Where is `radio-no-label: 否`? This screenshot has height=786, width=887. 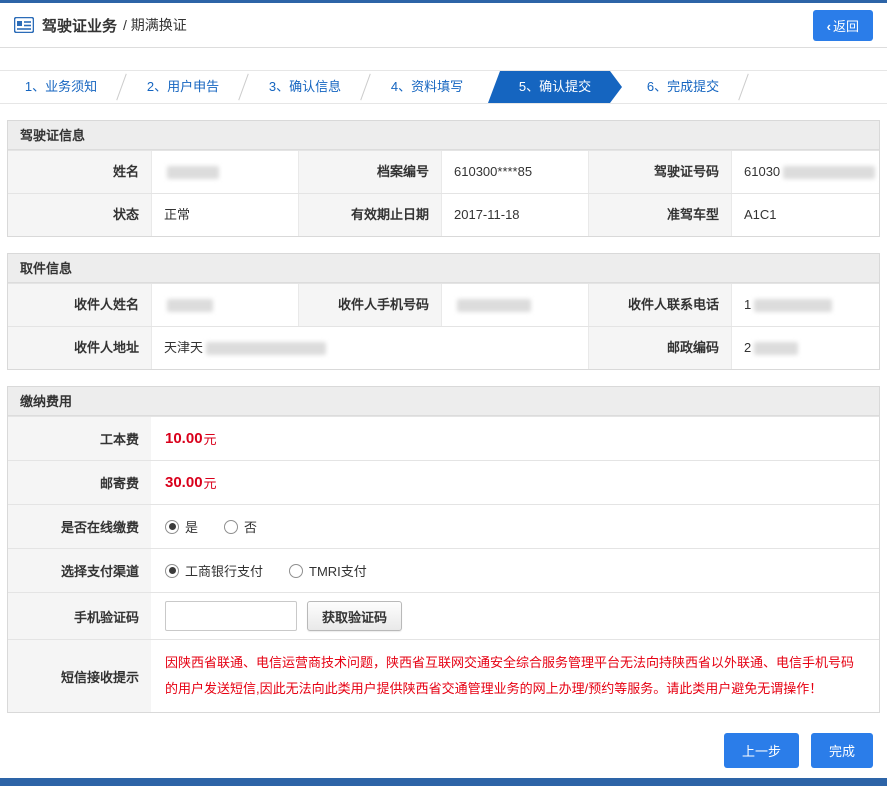
radio-no-label: 否 is located at coordinates (251, 527).